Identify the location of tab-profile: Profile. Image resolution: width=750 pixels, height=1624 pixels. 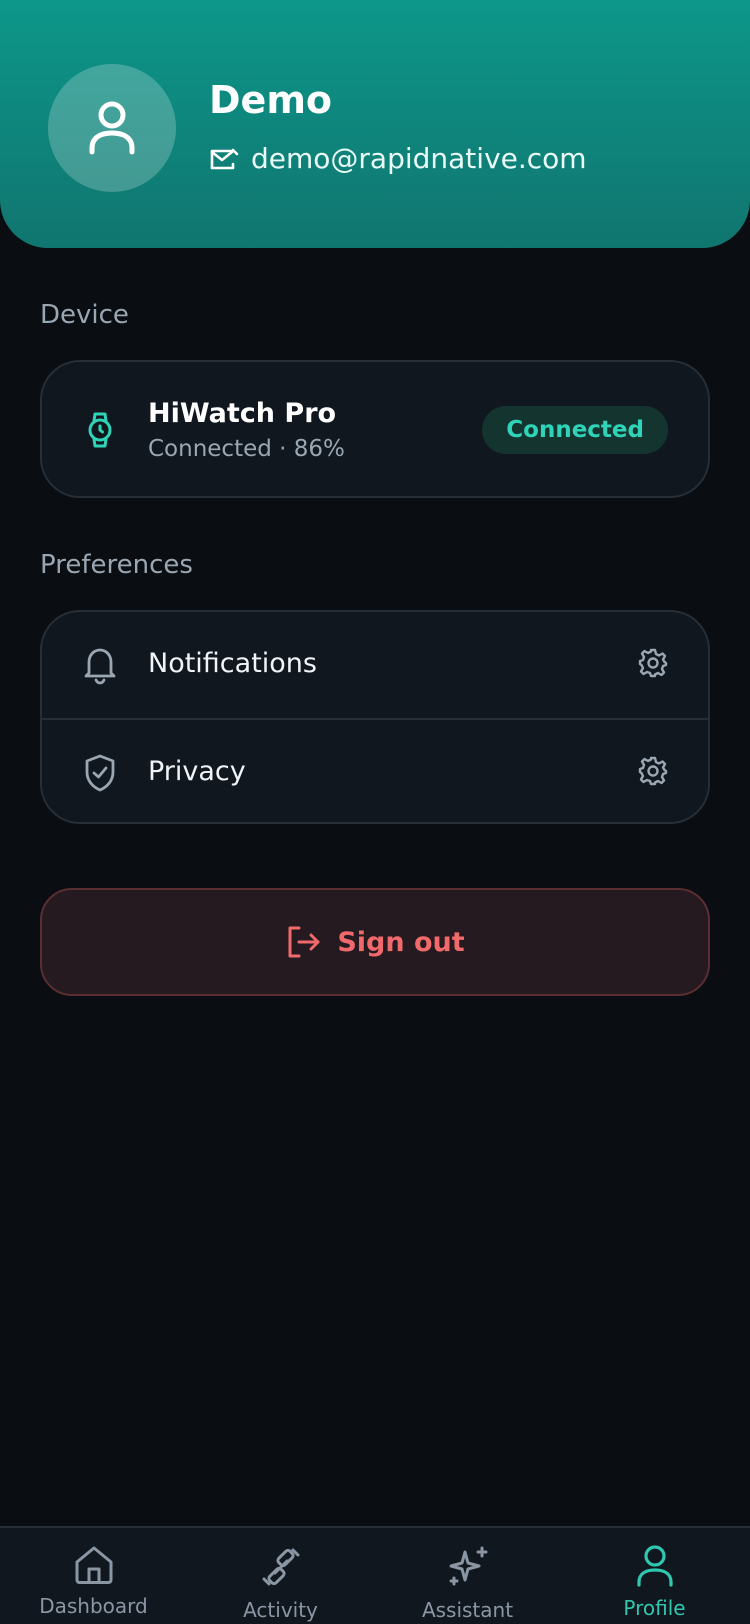
(654, 1584).